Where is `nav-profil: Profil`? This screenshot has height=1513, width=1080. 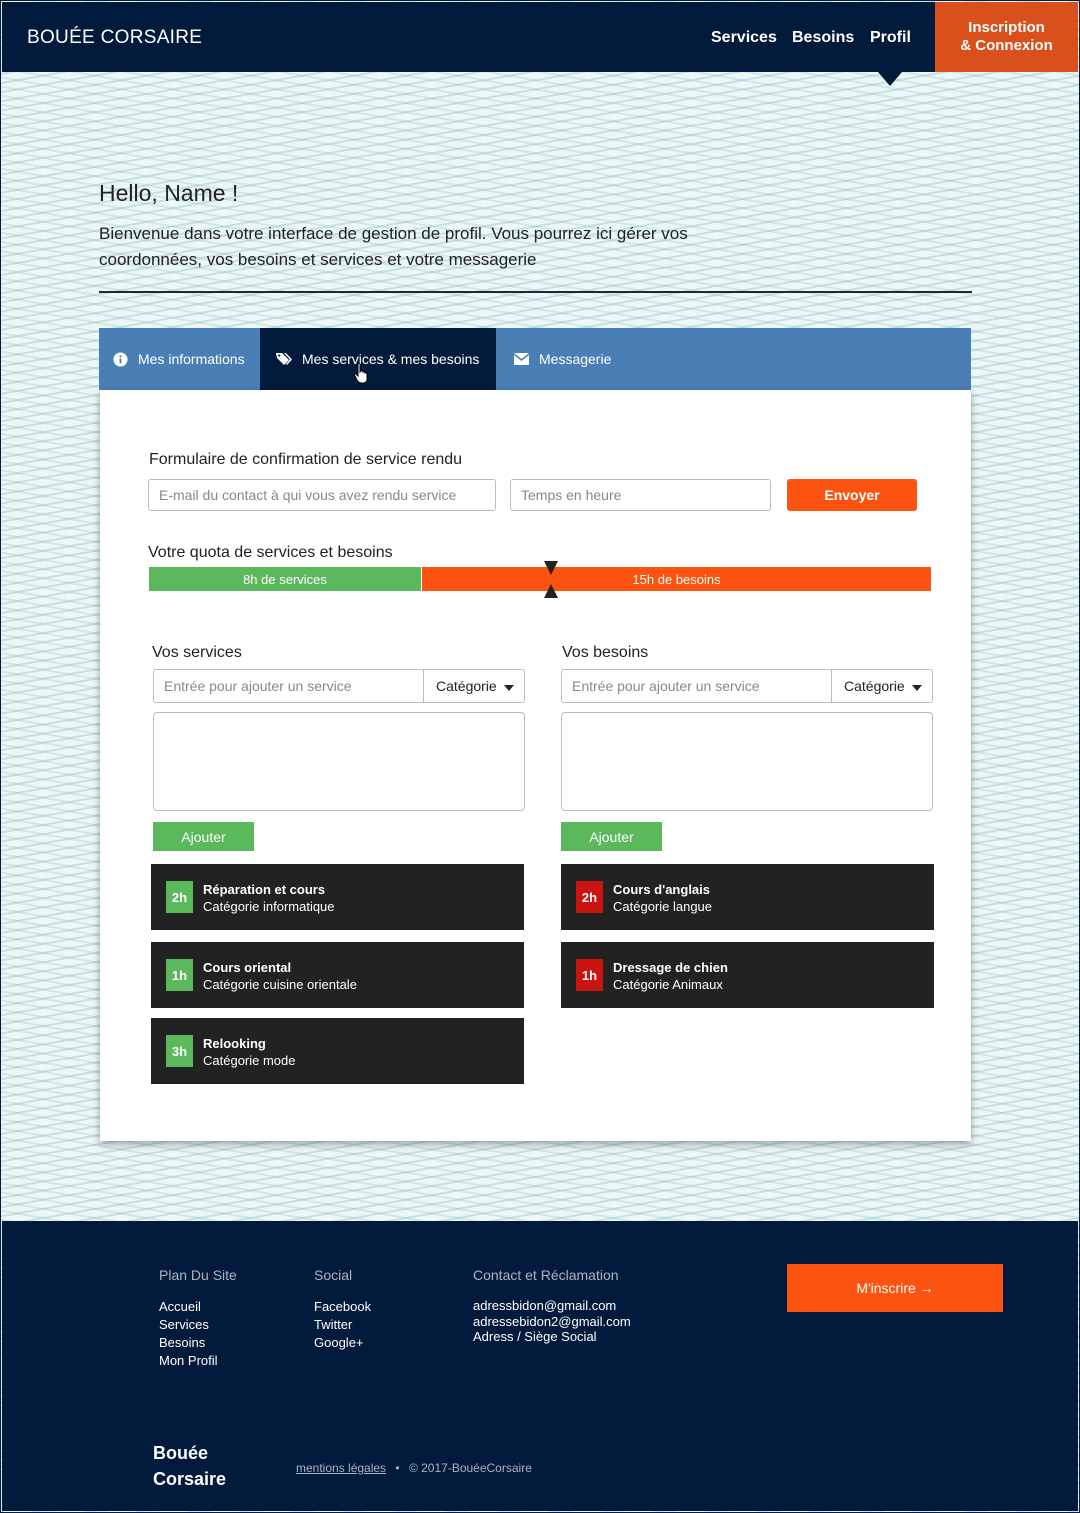 nav-profil: Profil is located at coordinates (890, 38).